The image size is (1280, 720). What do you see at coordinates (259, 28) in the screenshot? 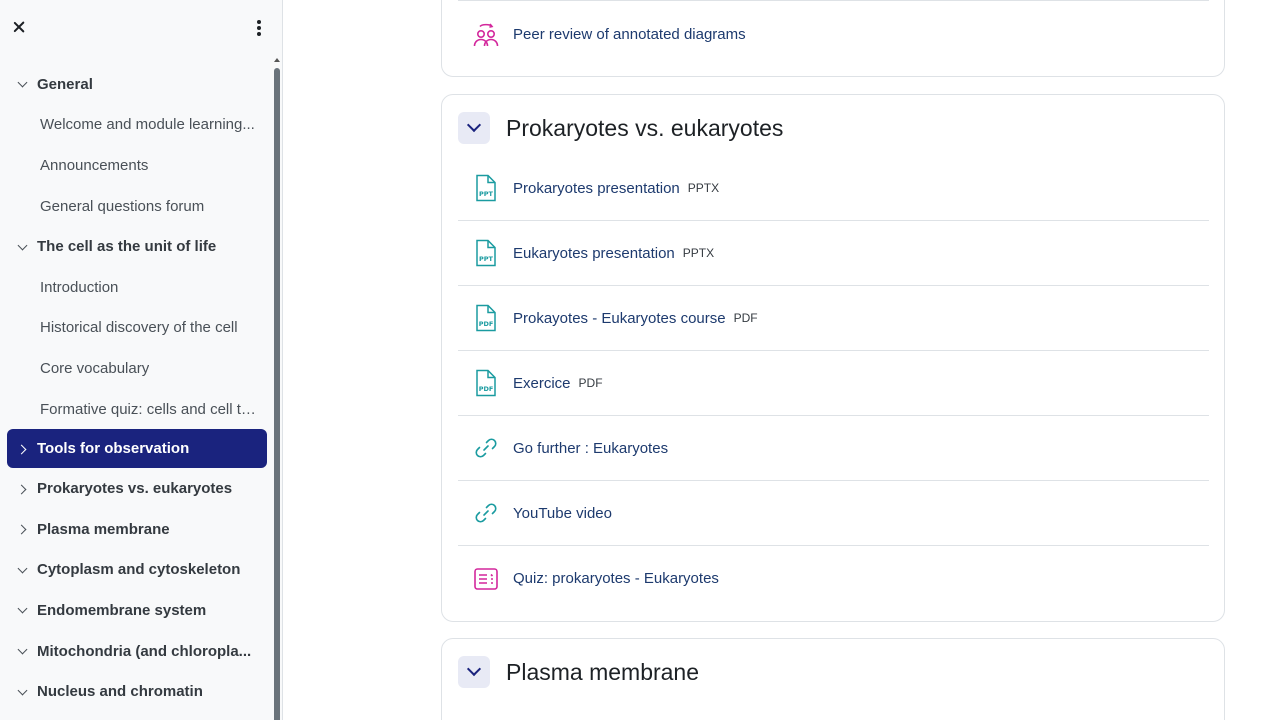
I see `more-options-icon` at bounding box center [259, 28].